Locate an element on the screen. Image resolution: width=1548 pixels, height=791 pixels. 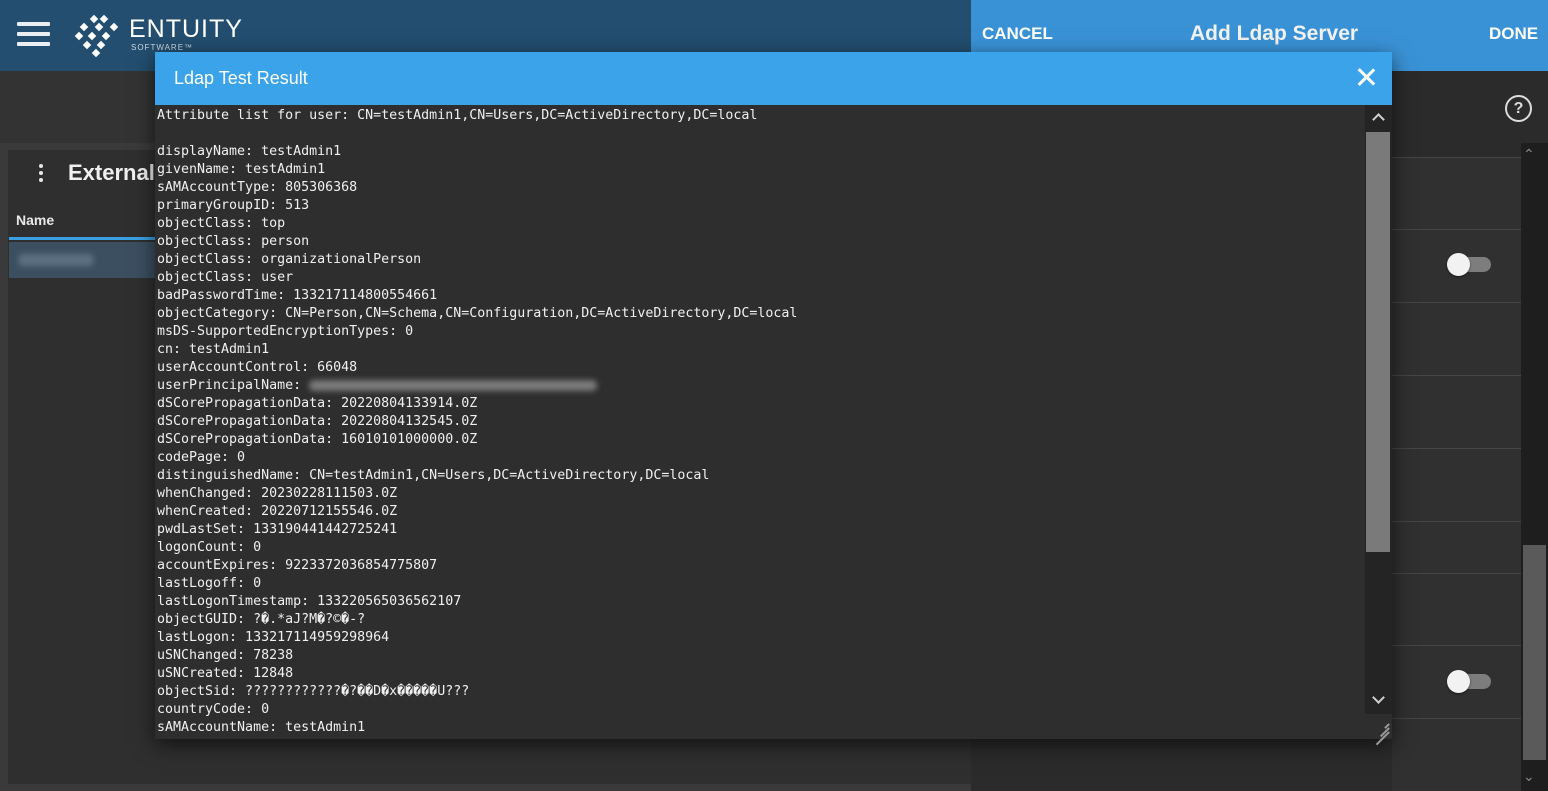
column-header-name: Name is located at coordinates (35, 220).